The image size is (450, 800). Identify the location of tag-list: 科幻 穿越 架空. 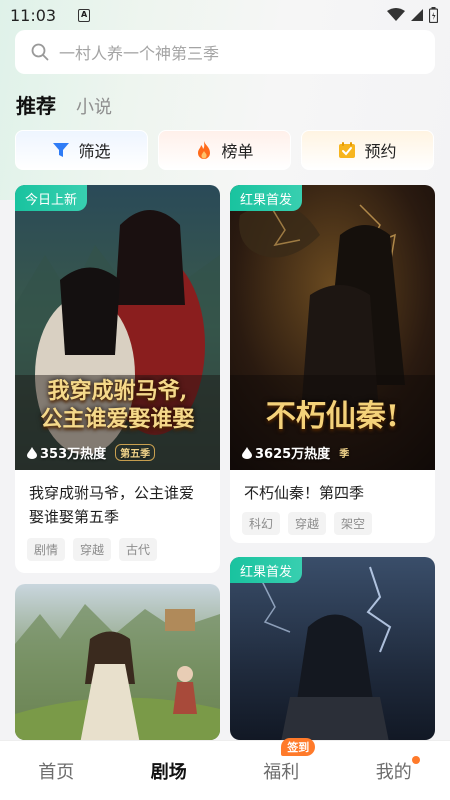
(307, 523).